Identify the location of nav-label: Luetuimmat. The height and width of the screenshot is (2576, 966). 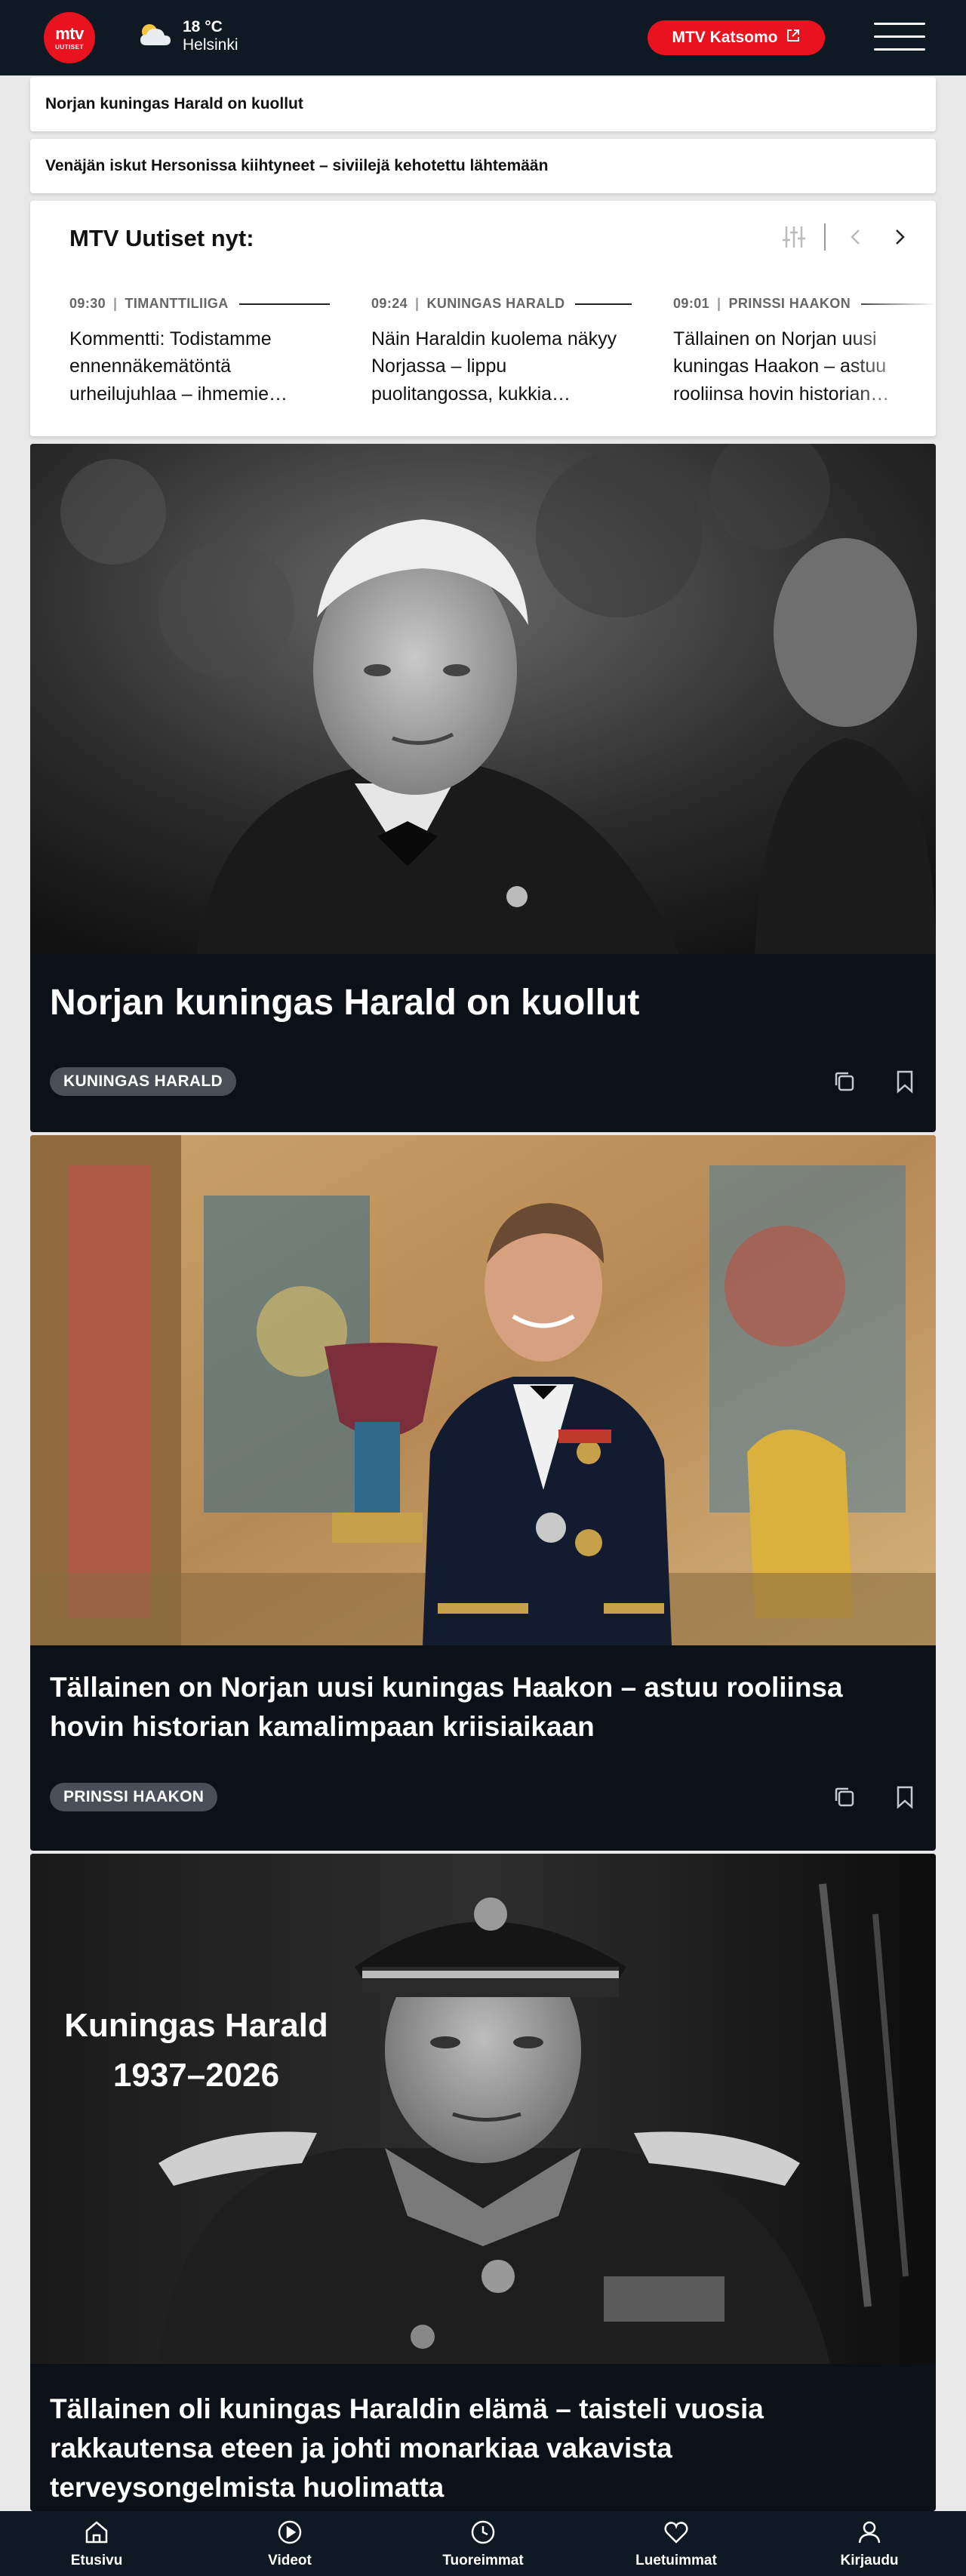
(676, 2560).